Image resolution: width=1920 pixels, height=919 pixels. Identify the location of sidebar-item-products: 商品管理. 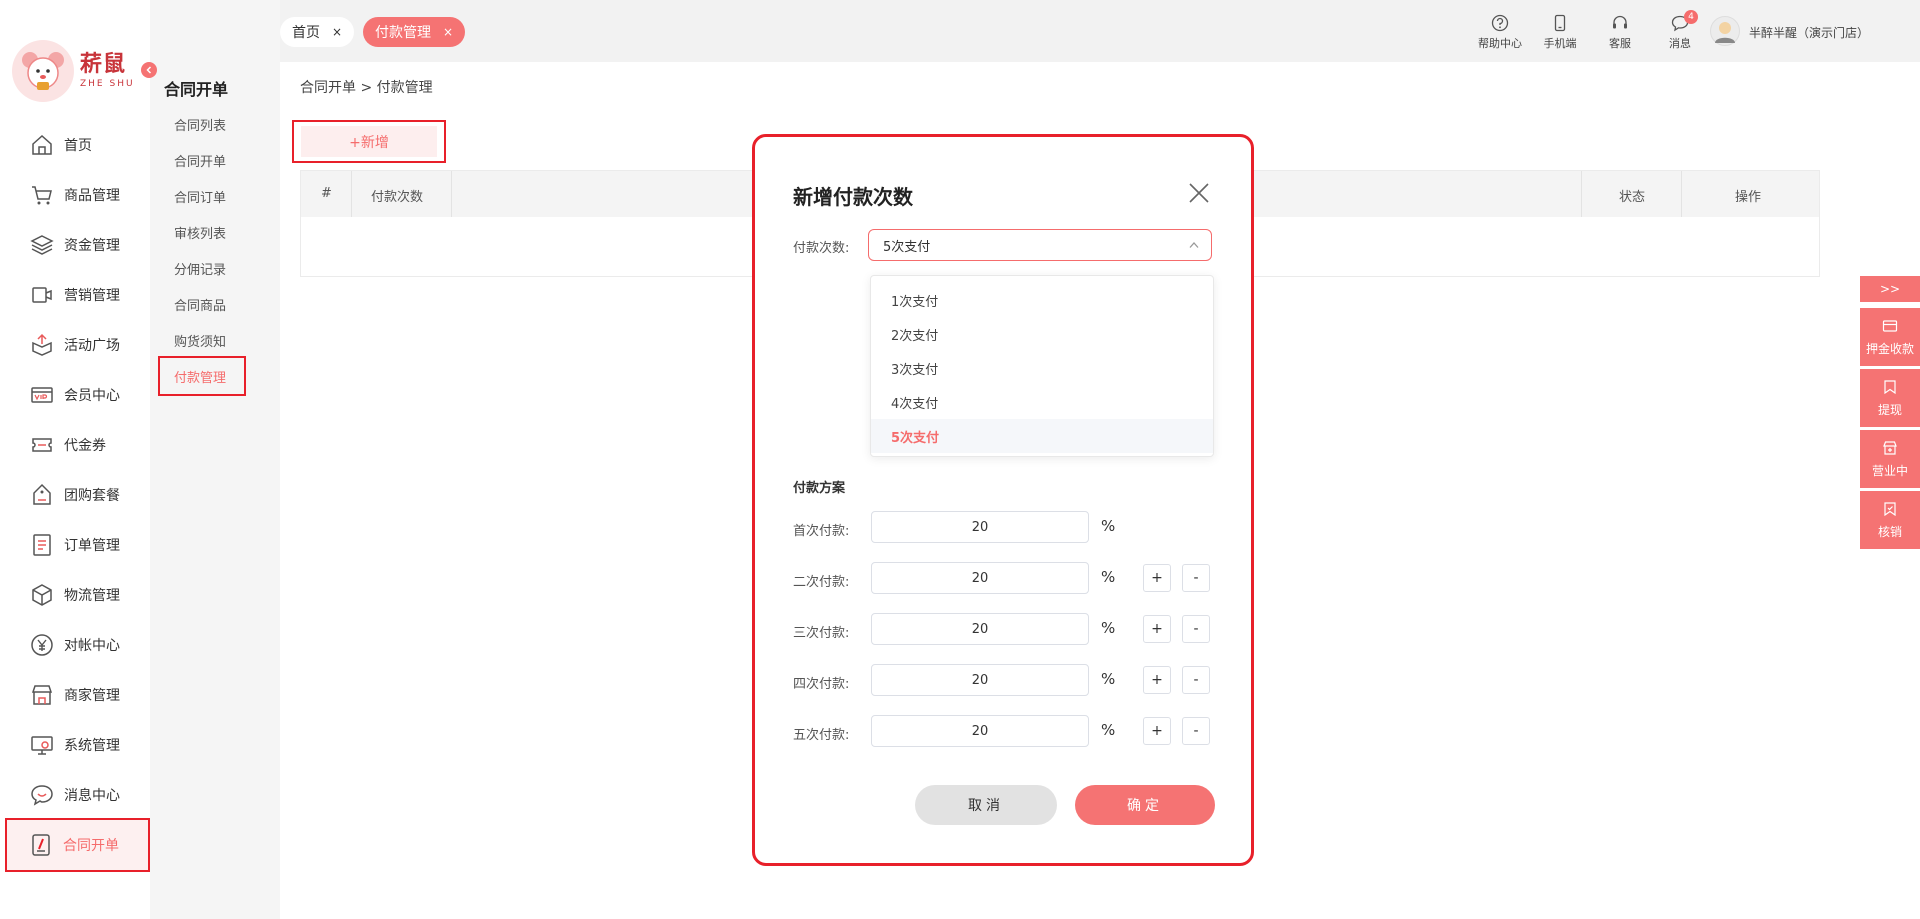
(78, 195).